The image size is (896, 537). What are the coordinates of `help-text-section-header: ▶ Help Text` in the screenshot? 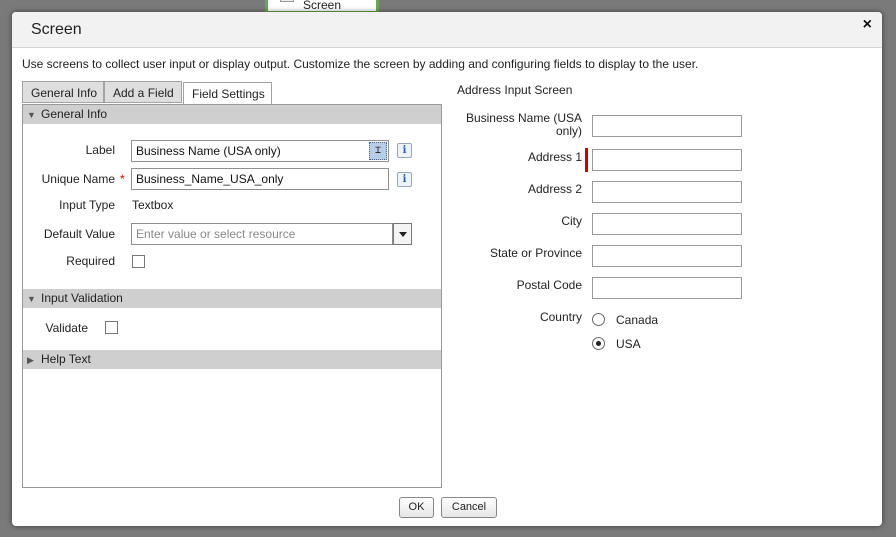 It's located at (232, 359).